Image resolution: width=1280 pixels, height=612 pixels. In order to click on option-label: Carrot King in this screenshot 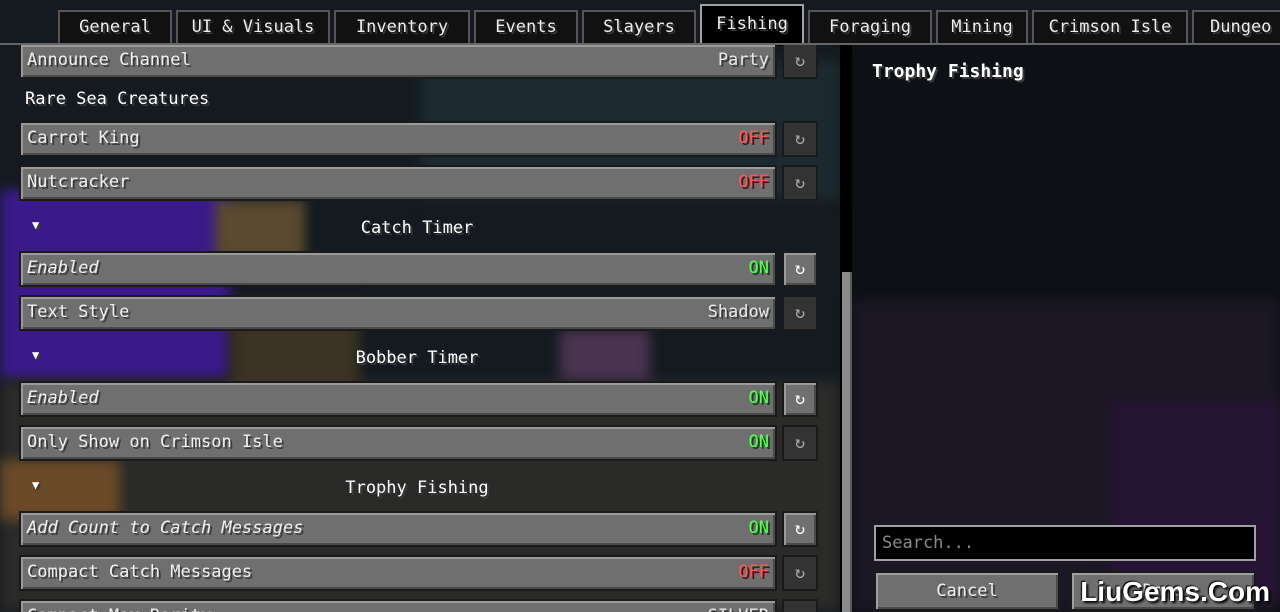, I will do `click(83, 138)`.